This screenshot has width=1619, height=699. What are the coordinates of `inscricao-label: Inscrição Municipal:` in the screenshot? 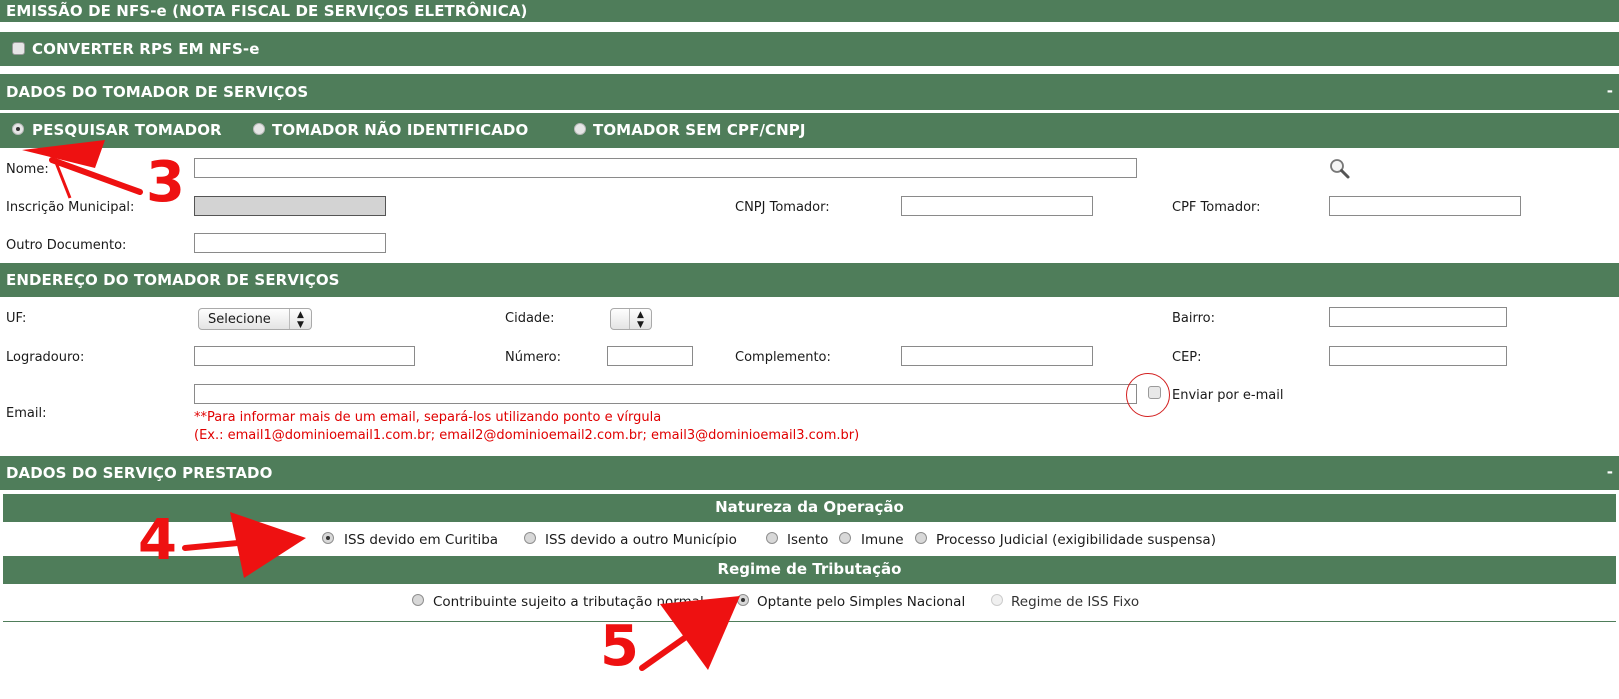 It's located at (70, 207).